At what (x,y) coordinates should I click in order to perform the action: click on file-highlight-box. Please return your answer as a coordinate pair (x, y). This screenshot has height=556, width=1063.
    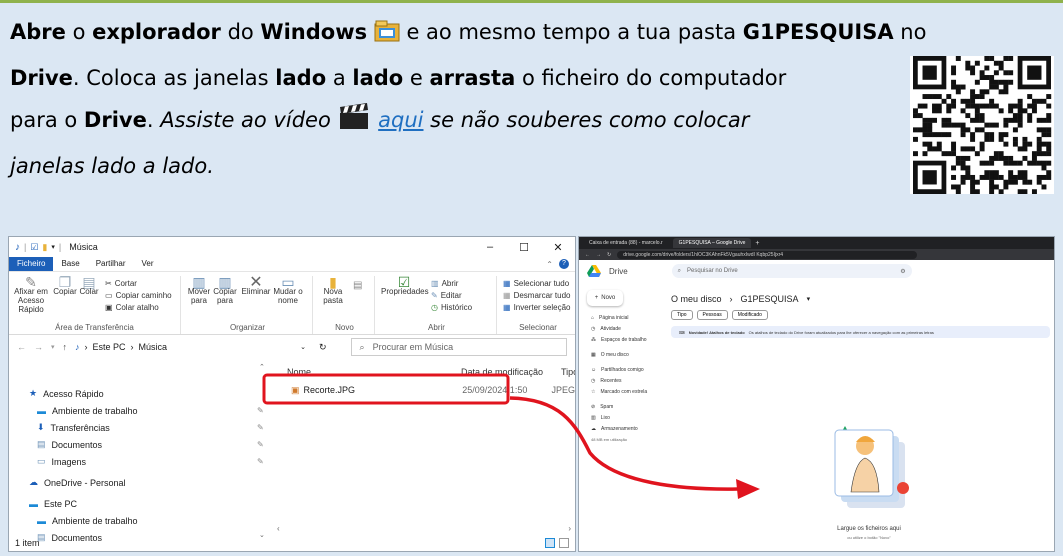
    Looking at the image, I should click on (386, 389).